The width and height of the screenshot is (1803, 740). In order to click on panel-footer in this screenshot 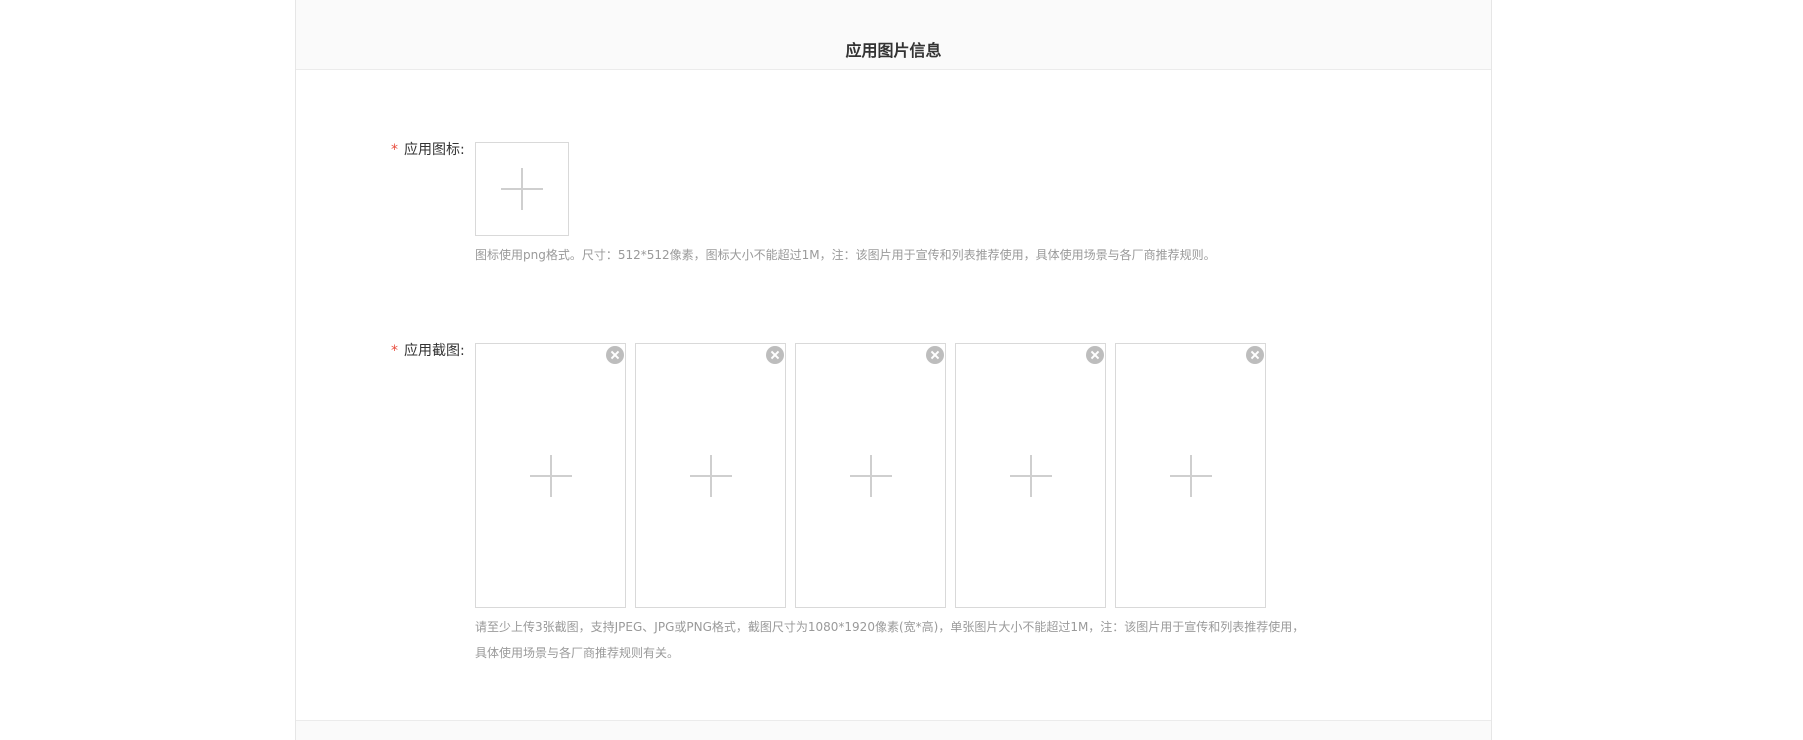, I will do `click(893, 730)`.